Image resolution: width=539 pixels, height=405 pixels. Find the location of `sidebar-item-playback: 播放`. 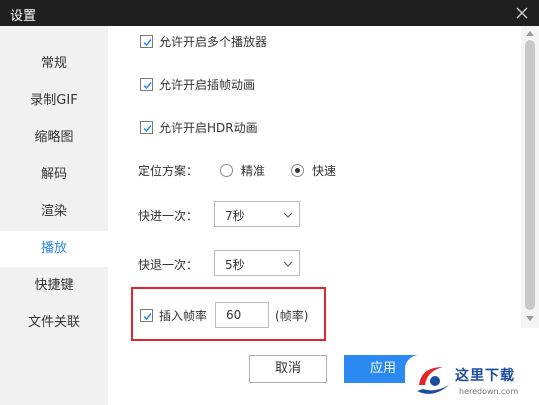

sidebar-item-playback: 播放 is located at coordinates (54, 249).